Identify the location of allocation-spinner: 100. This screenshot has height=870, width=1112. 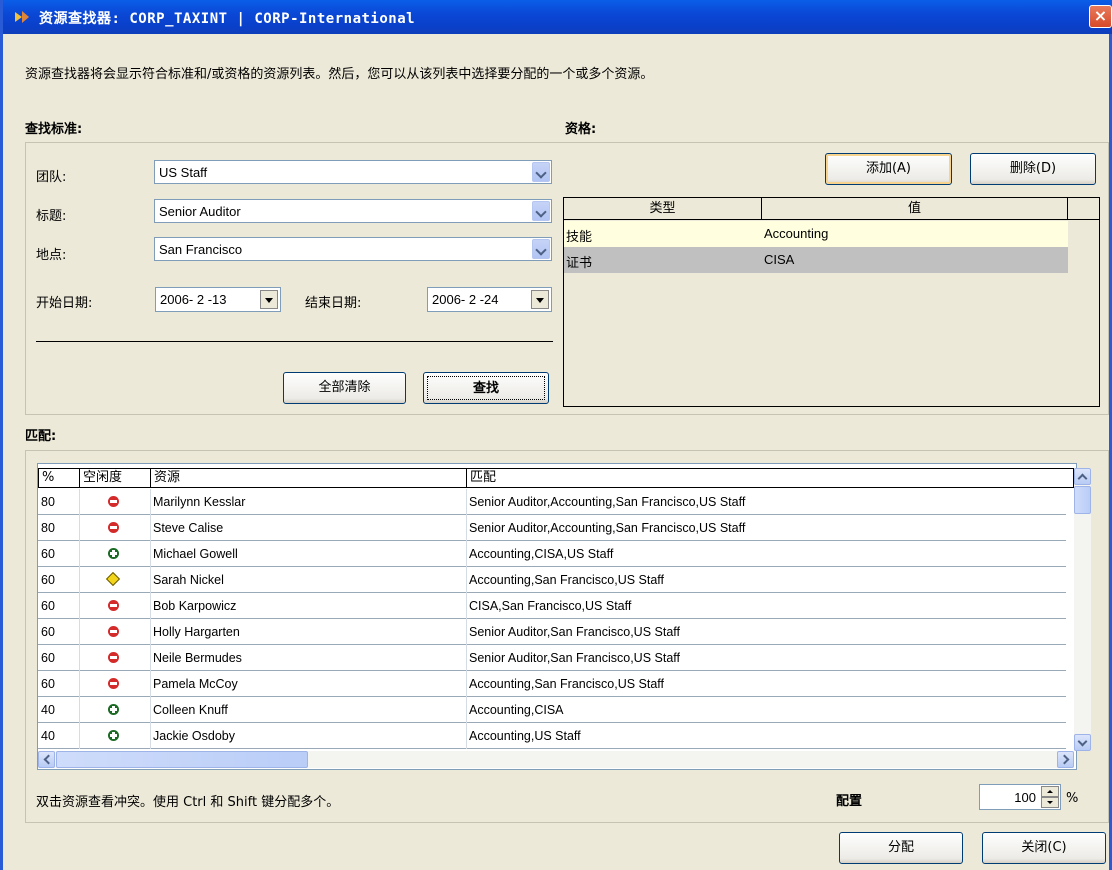
(1020, 797).